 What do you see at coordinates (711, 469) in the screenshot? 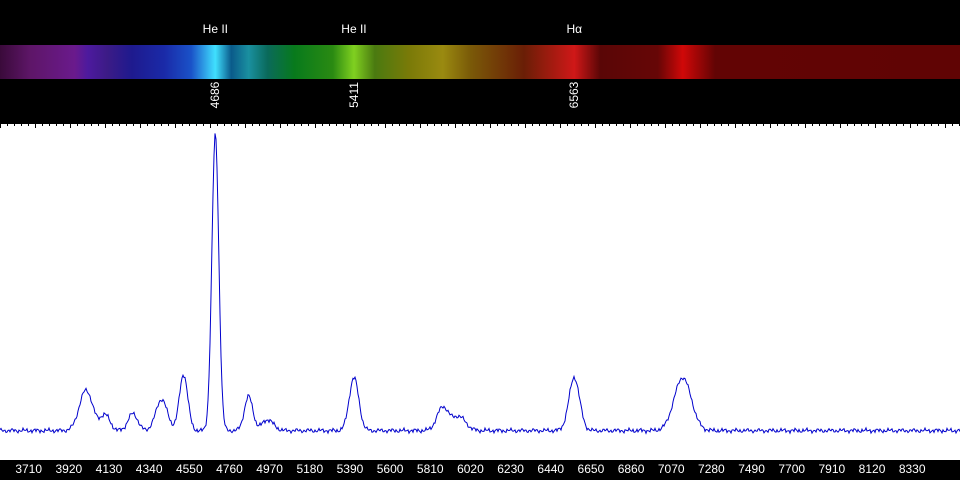
I see `x-tick-label: 7280` at bounding box center [711, 469].